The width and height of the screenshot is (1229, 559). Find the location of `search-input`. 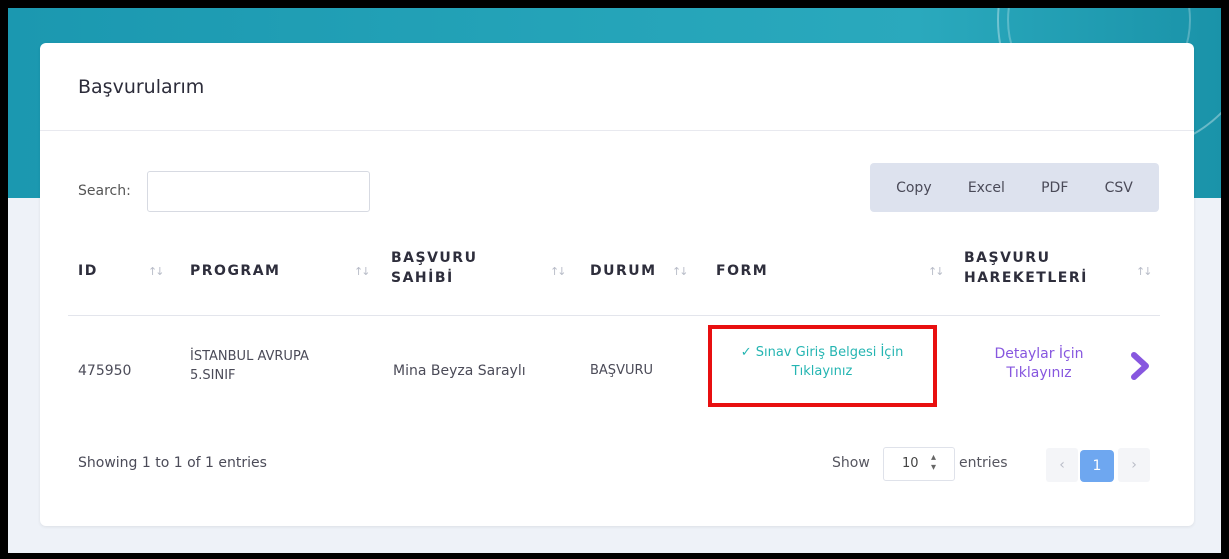

search-input is located at coordinates (258, 191).